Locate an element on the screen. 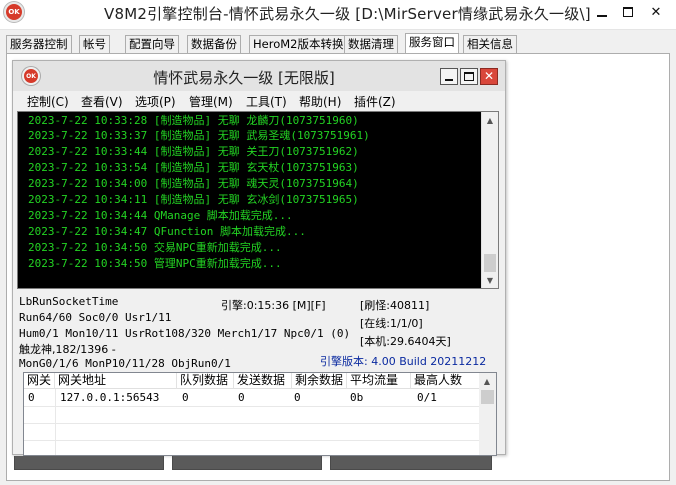 The height and width of the screenshot is (485, 676). tab-account: 帐号 is located at coordinates (94, 44).